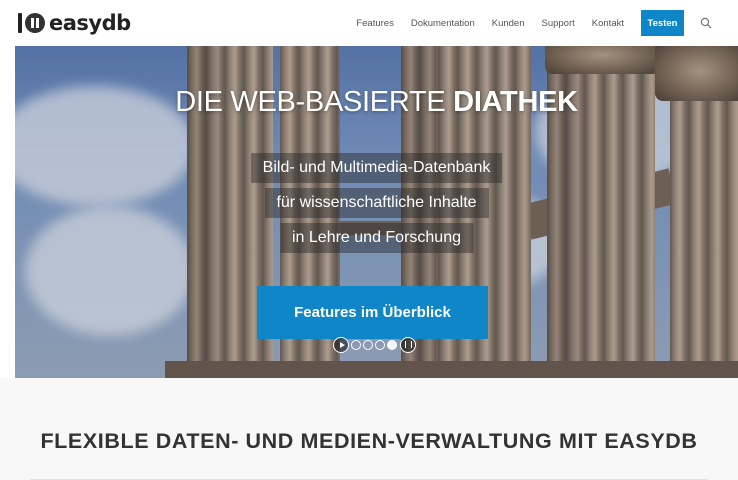  Describe the element at coordinates (662, 23) in the screenshot. I see `testen-button: Testen` at that location.